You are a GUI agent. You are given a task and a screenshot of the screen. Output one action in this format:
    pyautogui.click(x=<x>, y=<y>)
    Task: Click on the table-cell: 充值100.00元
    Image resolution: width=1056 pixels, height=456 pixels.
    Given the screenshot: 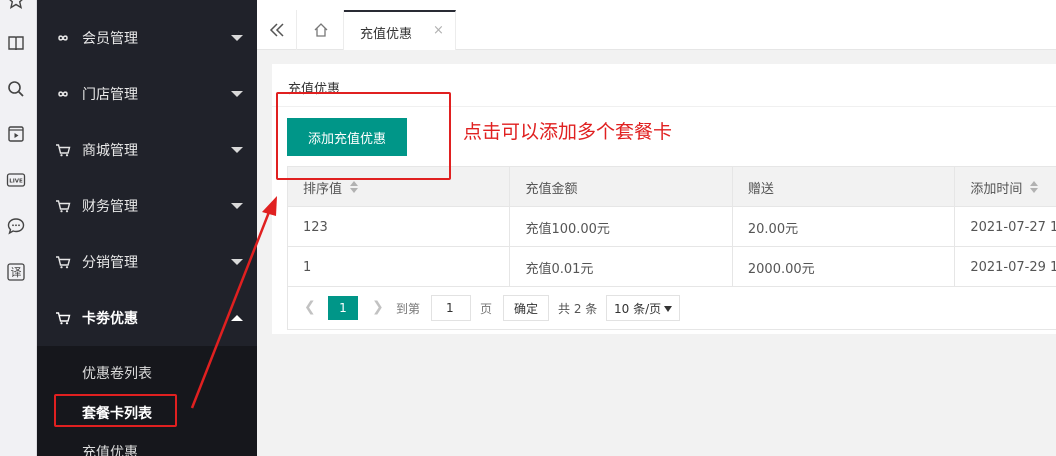 What is the action you would take?
    pyautogui.click(x=621, y=227)
    